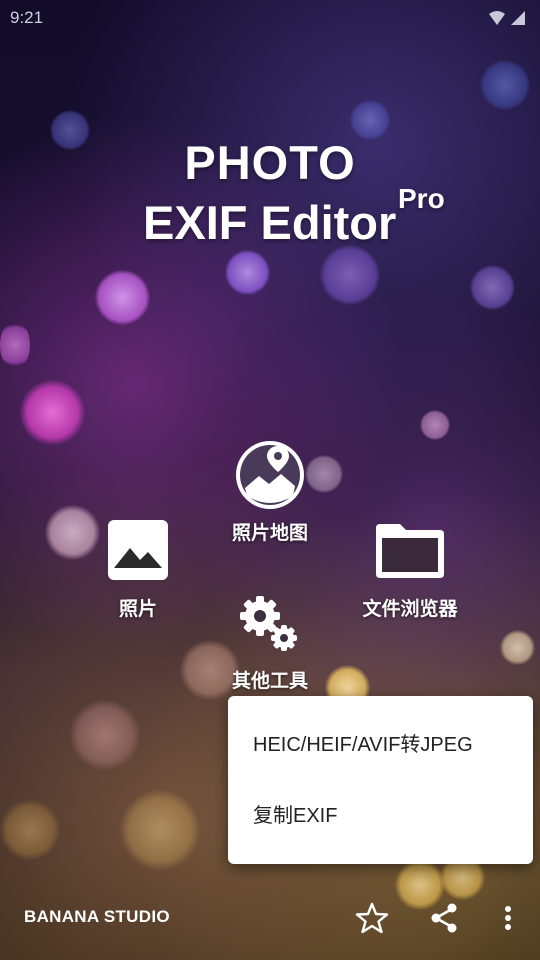 This screenshot has height=960, width=540. I want to click on share-icon, so click(444, 918).